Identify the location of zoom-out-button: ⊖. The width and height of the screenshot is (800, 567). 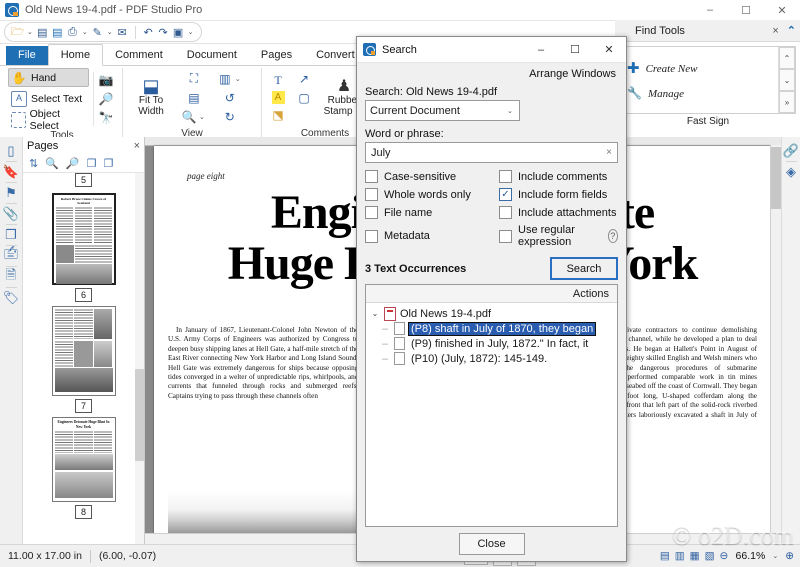
(724, 556).